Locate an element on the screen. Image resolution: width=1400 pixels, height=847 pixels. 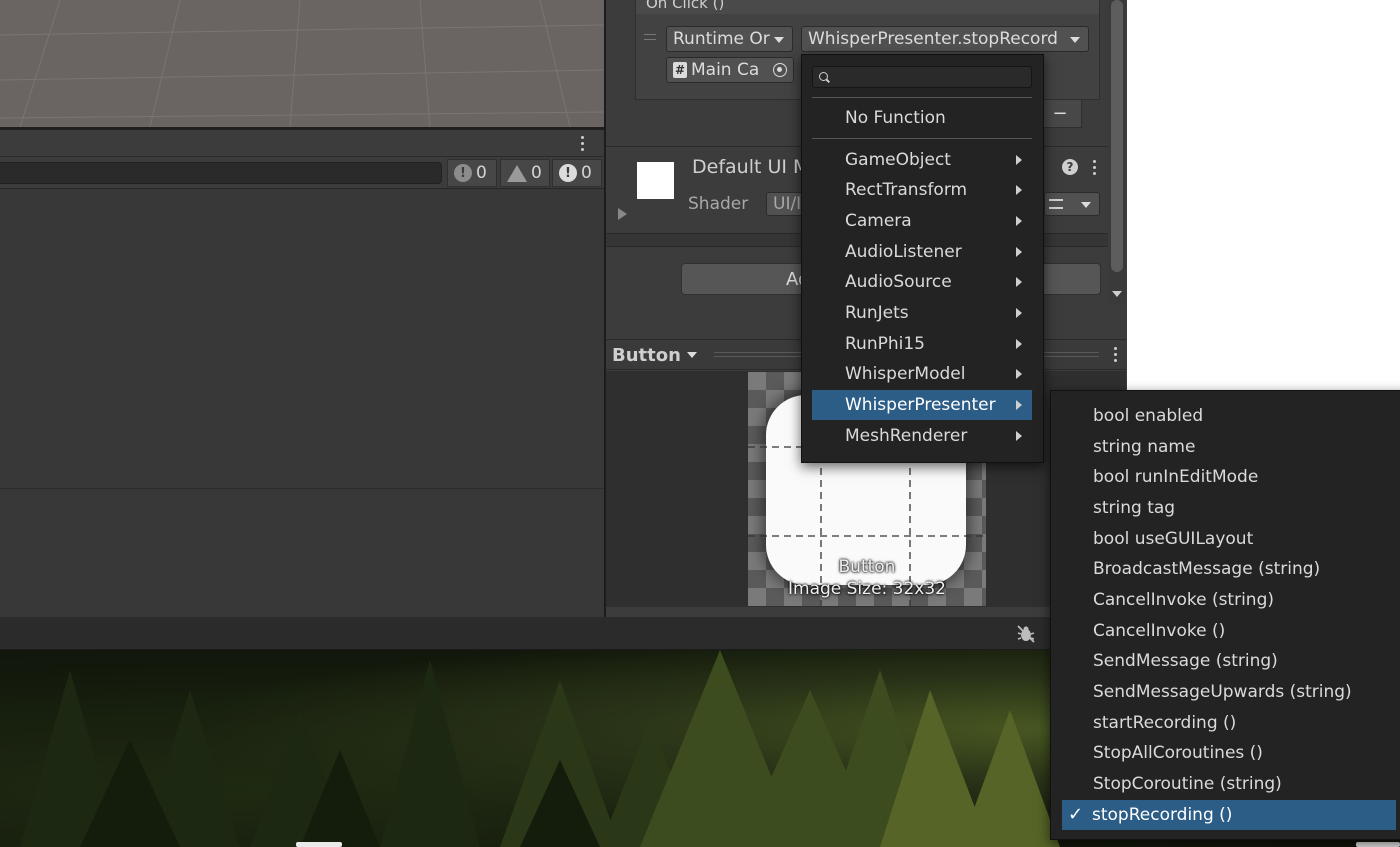
info-filter-button: ! 0 is located at coordinates (472, 173).